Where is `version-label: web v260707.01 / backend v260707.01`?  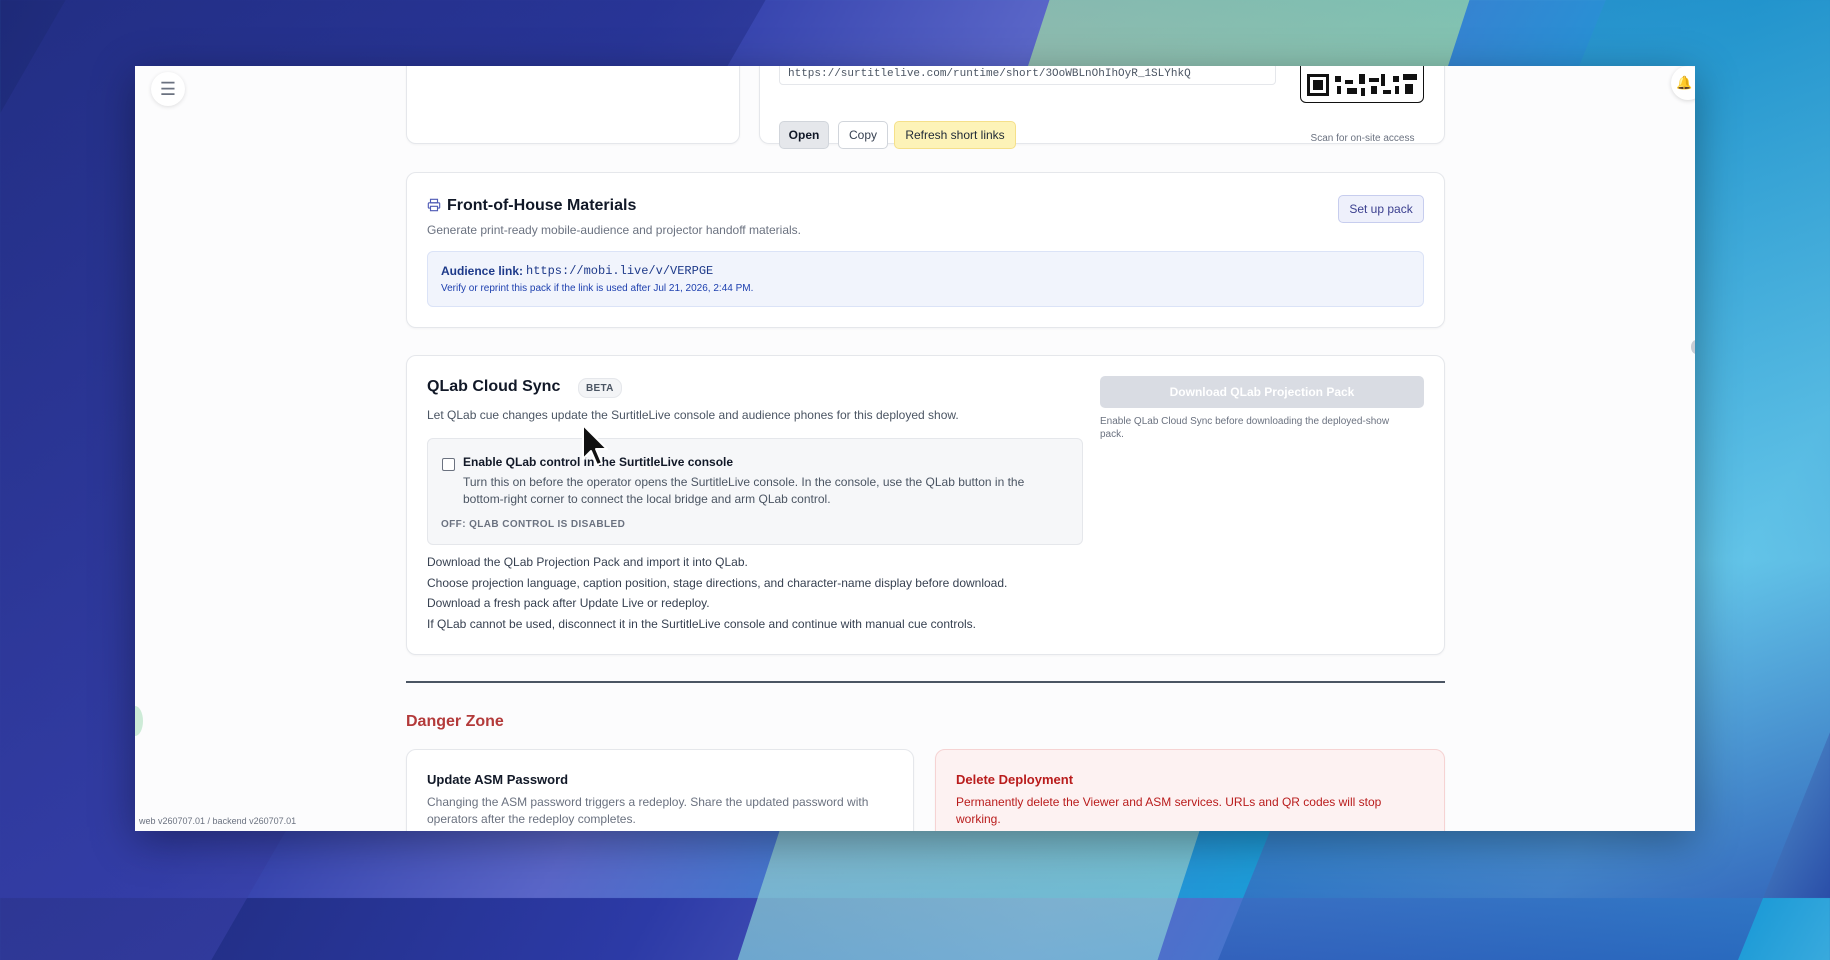
version-label: web v260707.01 / backend v260707.01 is located at coordinates (218, 821).